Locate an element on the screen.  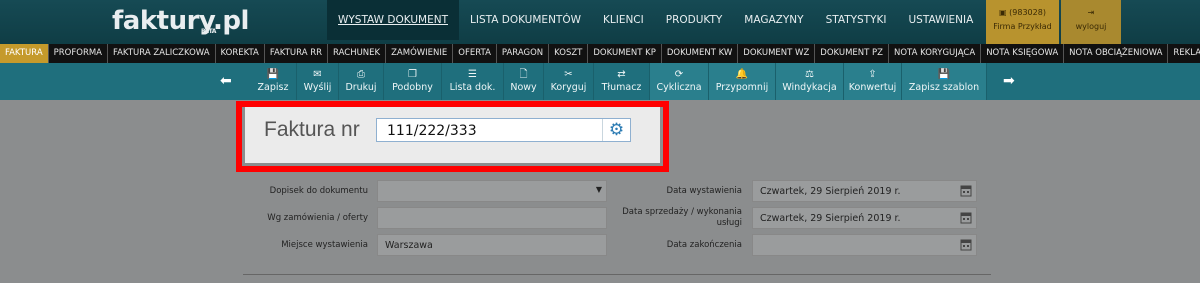
doc-type-tab: FAKTURA RR is located at coordinates (297, 53).